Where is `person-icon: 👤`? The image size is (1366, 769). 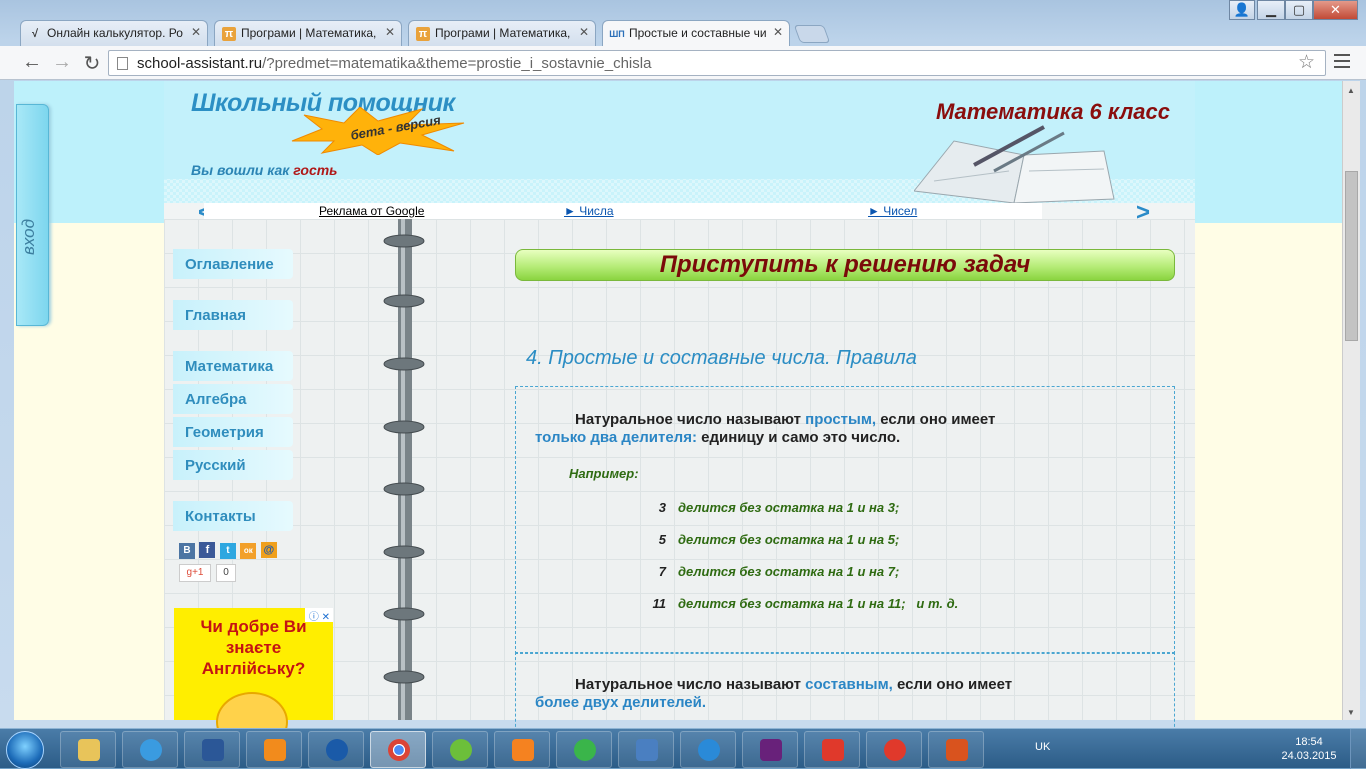 person-icon: 👤 is located at coordinates (1242, 10).